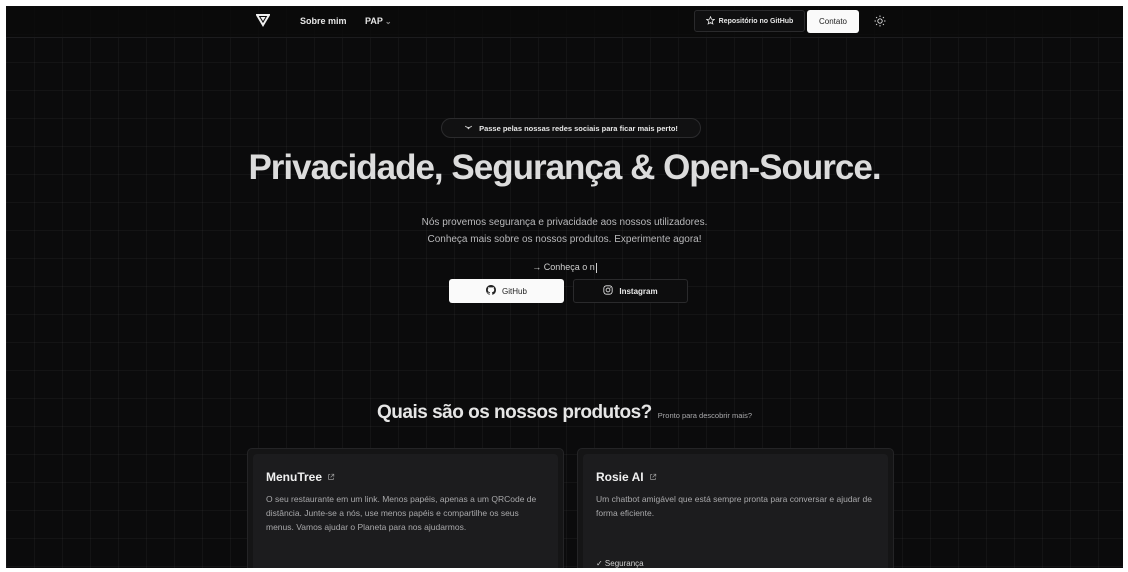  Describe the element at coordinates (405, 477) in the screenshot. I see `card-title-link: MenuTree` at that location.